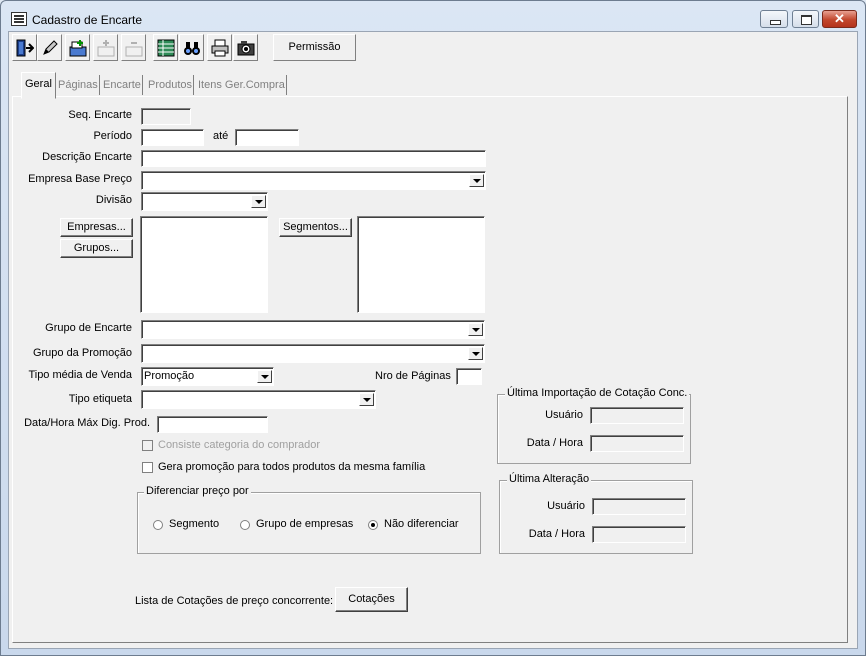 Image resolution: width=866 pixels, height=656 pixels. I want to click on minimize-button, so click(774, 19).